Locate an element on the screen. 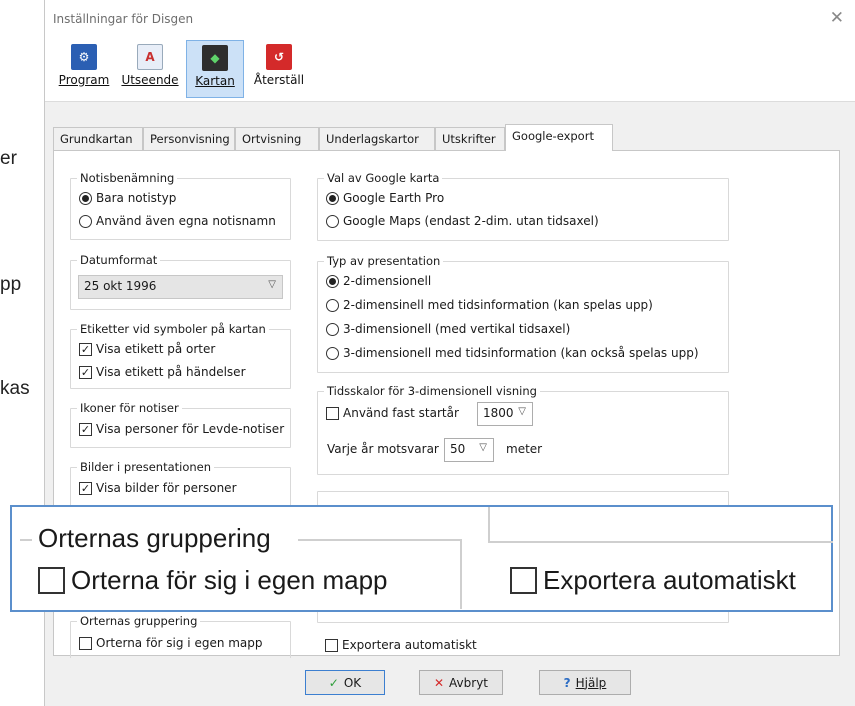  button-label: Avbryt is located at coordinates (469, 682).